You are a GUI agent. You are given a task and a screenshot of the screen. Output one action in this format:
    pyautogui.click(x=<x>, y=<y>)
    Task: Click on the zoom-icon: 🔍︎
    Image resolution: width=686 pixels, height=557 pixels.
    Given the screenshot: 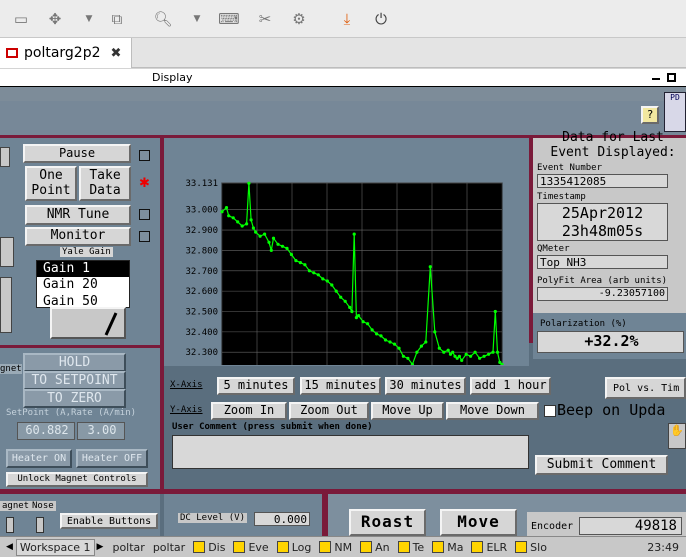 What is the action you would take?
    pyautogui.click(x=163, y=19)
    